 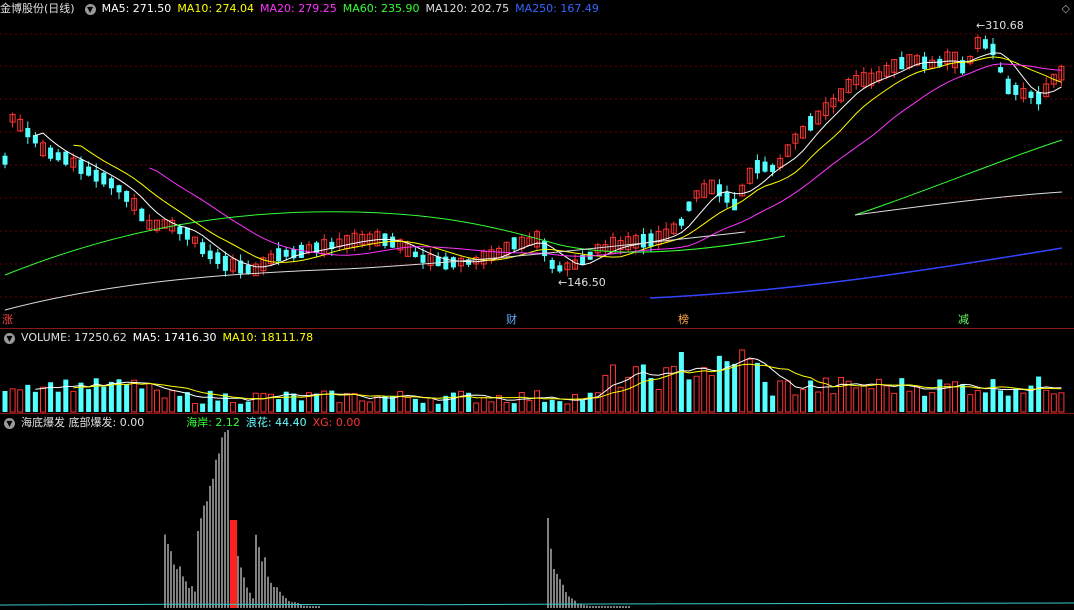 What do you see at coordinates (268, 337) in the screenshot?
I see `volume-ma10: MA10: 18111.78` at bounding box center [268, 337].